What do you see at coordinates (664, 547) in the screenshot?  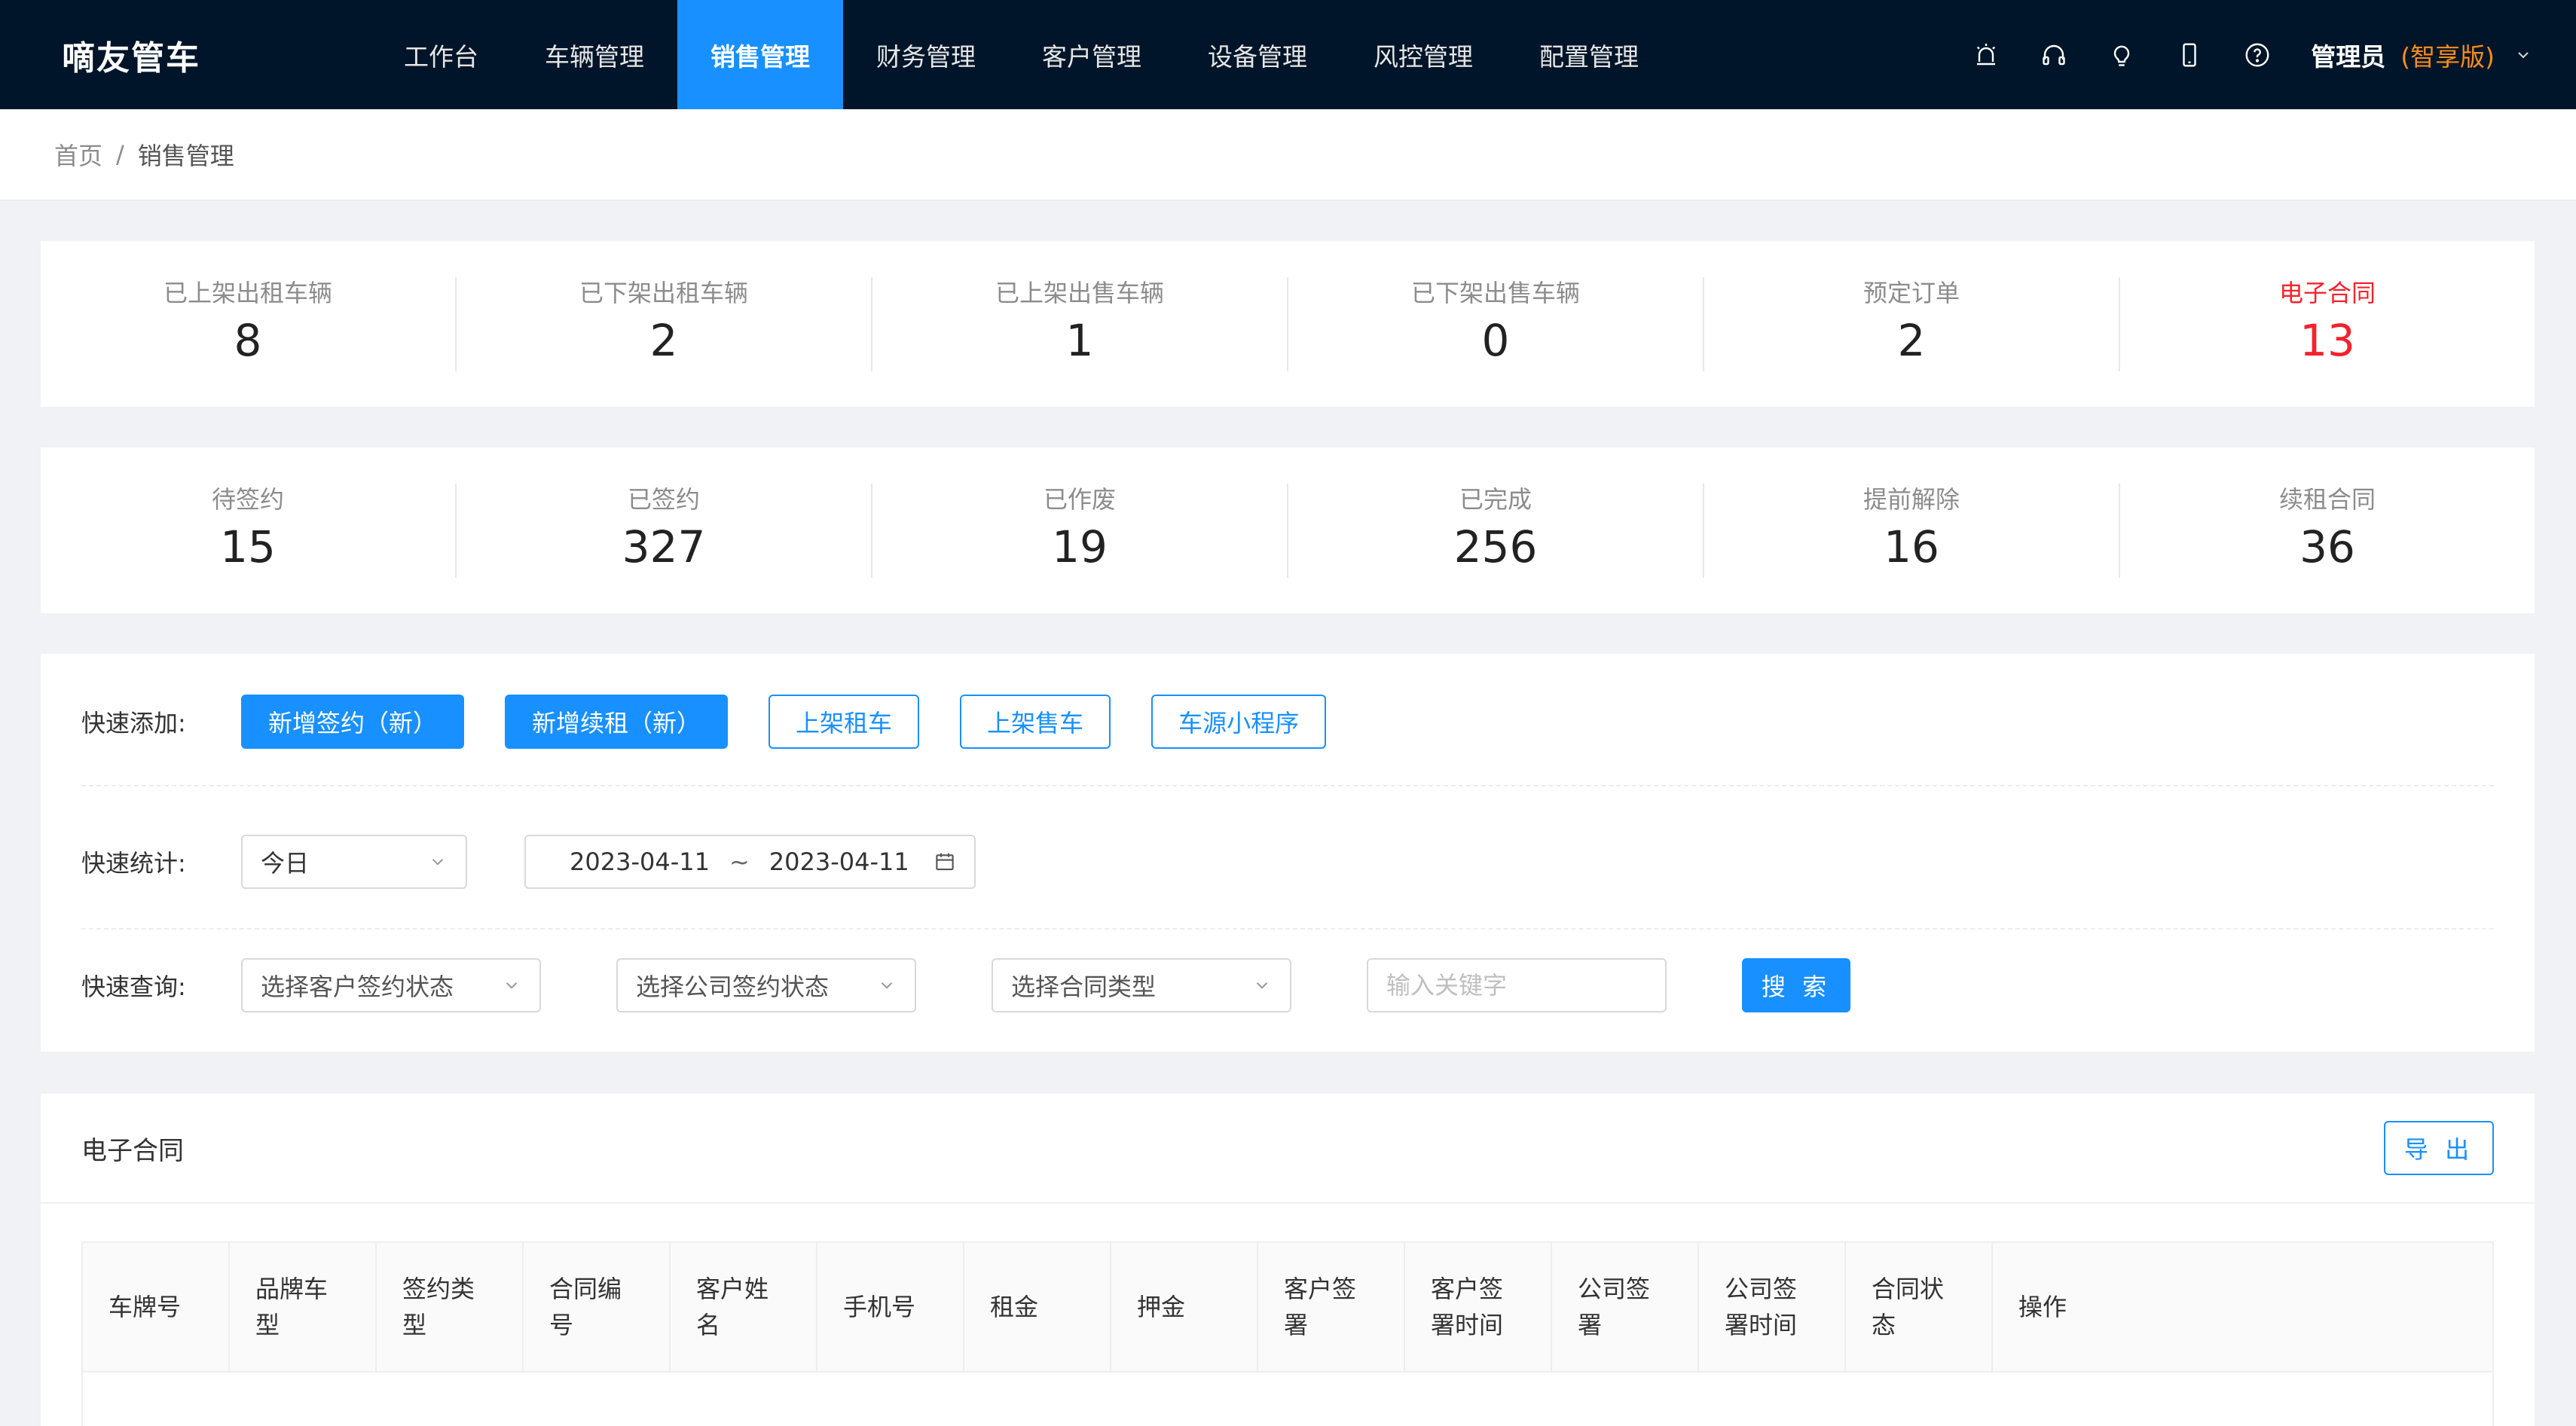 I see `stat-value: 327` at bounding box center [664, 547].